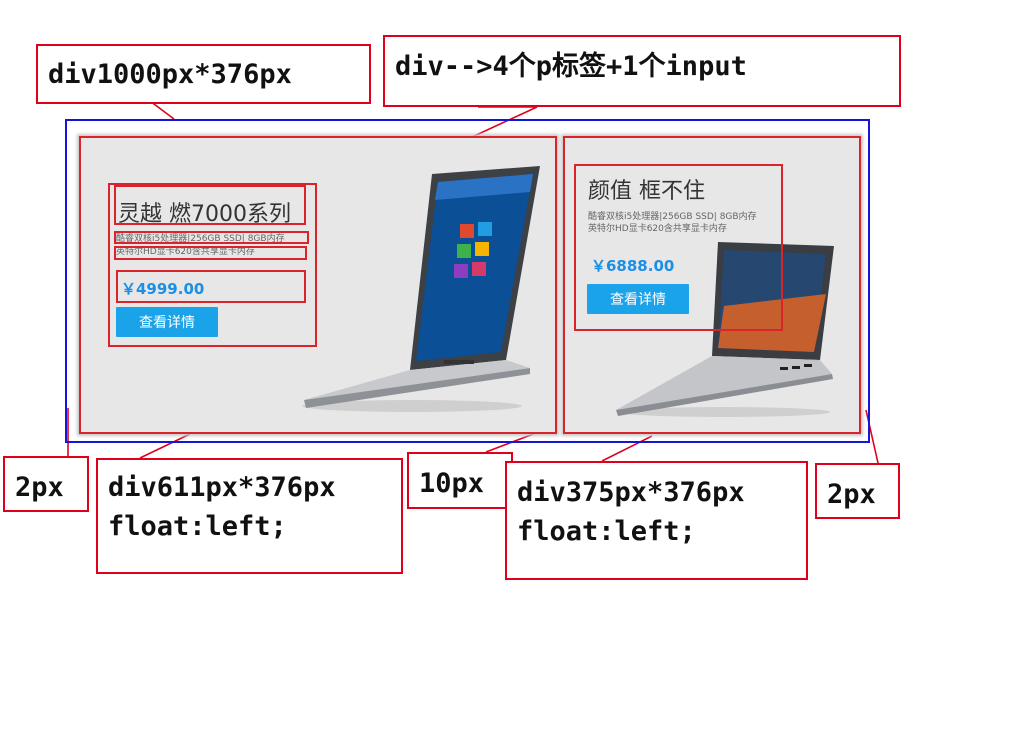 This screenshot has width=1024, height=738. I want to click on callout-right-div: div375px*376px float:left;, so click(656, 520).